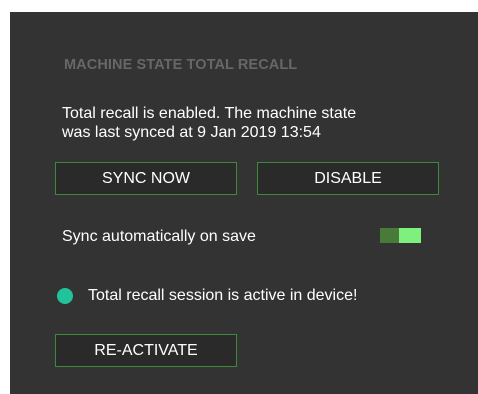 The image size is (478, 394). I want to click on status-line-2: was last synced at 9 Jan 2019 13:54, so click(191, 132).